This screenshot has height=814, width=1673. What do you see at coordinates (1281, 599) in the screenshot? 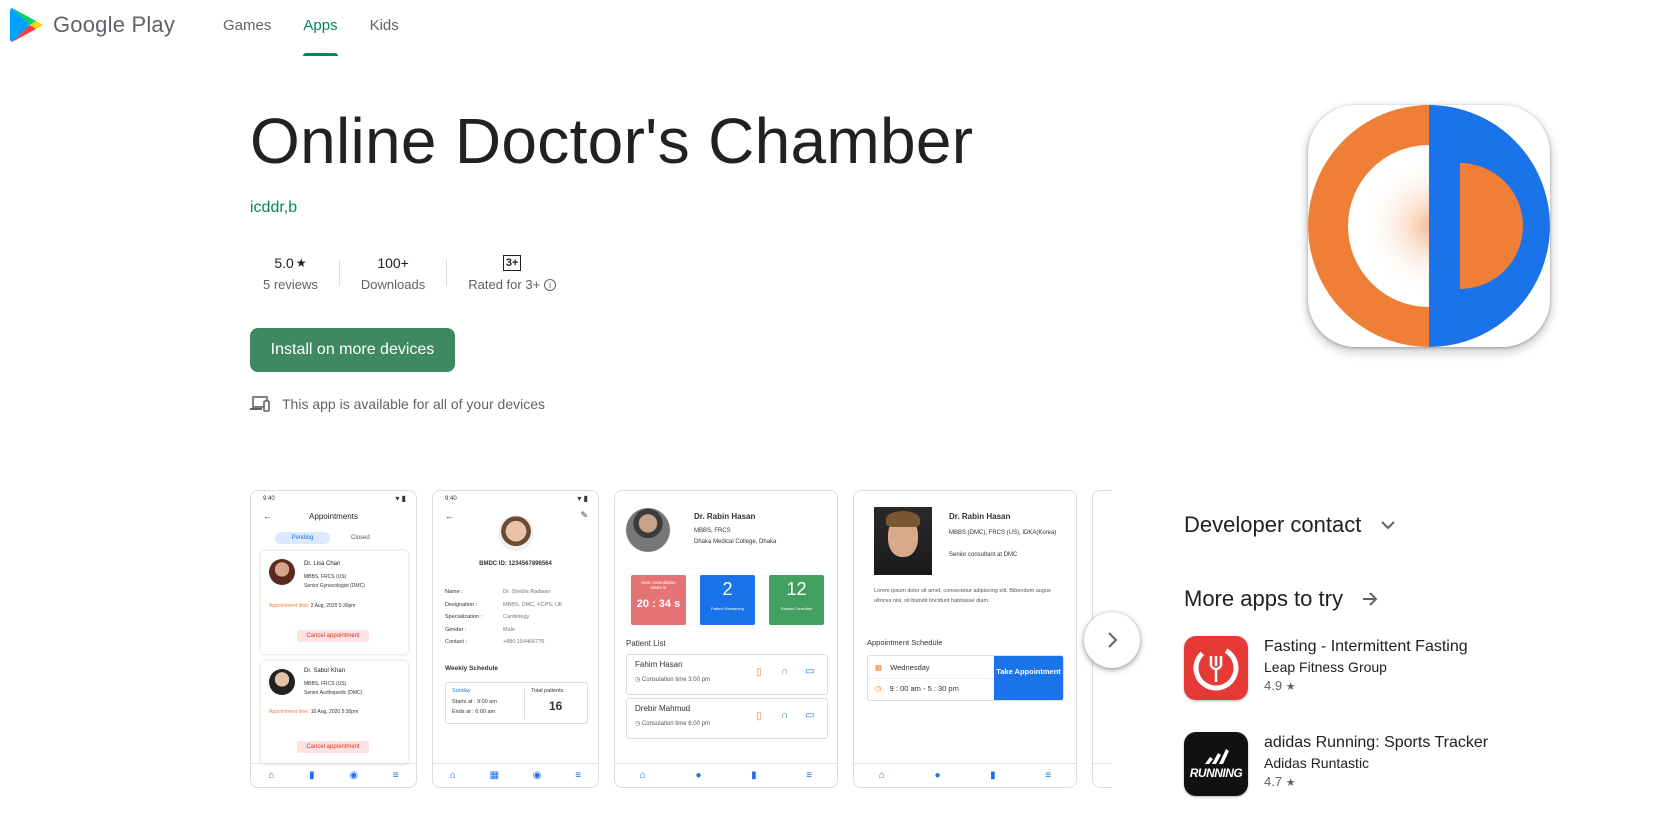
I see `more-apps-header: More apps to try` at bounding box center [1281, 599].